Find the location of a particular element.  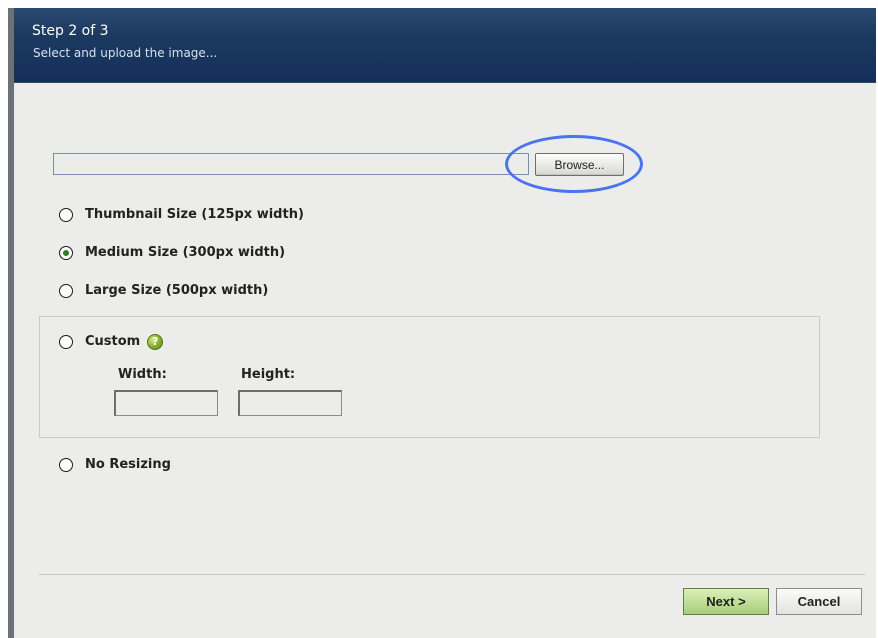

large-size-option: Large Size (500px width) is located at coordinates (163, 291).